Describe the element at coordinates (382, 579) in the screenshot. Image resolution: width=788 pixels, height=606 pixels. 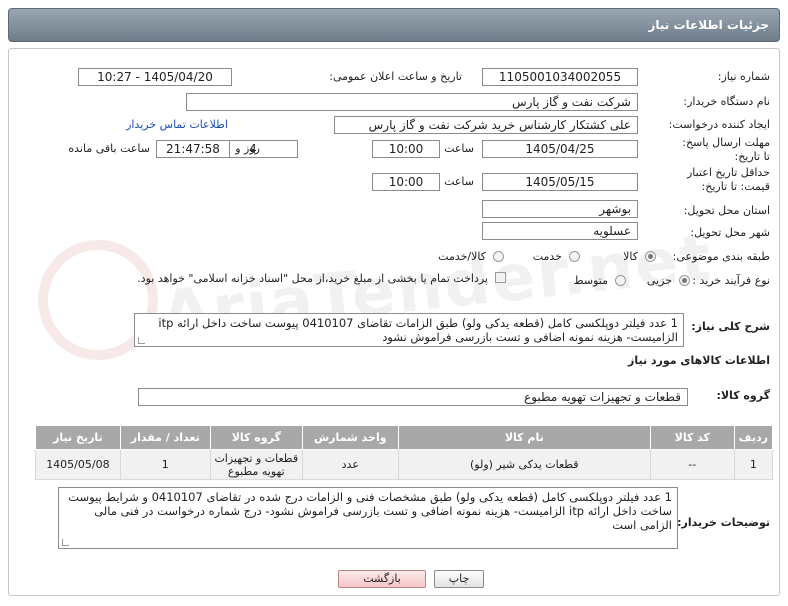
I see `back-button: بازگشت` at that location.